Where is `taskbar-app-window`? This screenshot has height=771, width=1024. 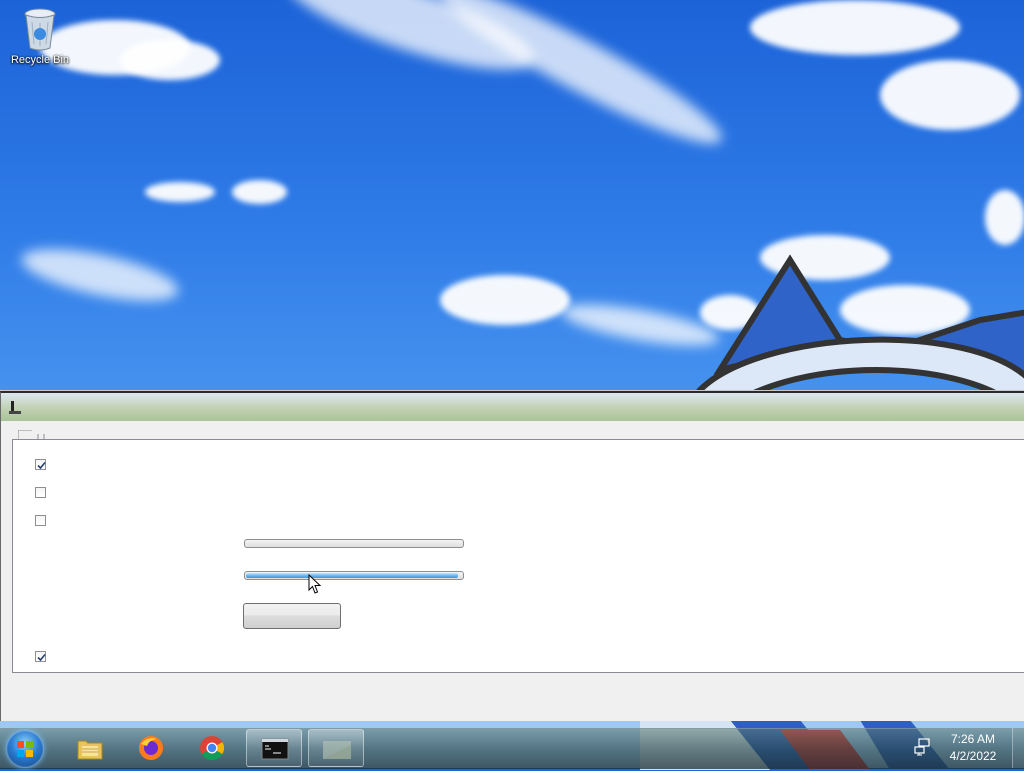 taskbar-app-window is located at coordinates (336, 748).